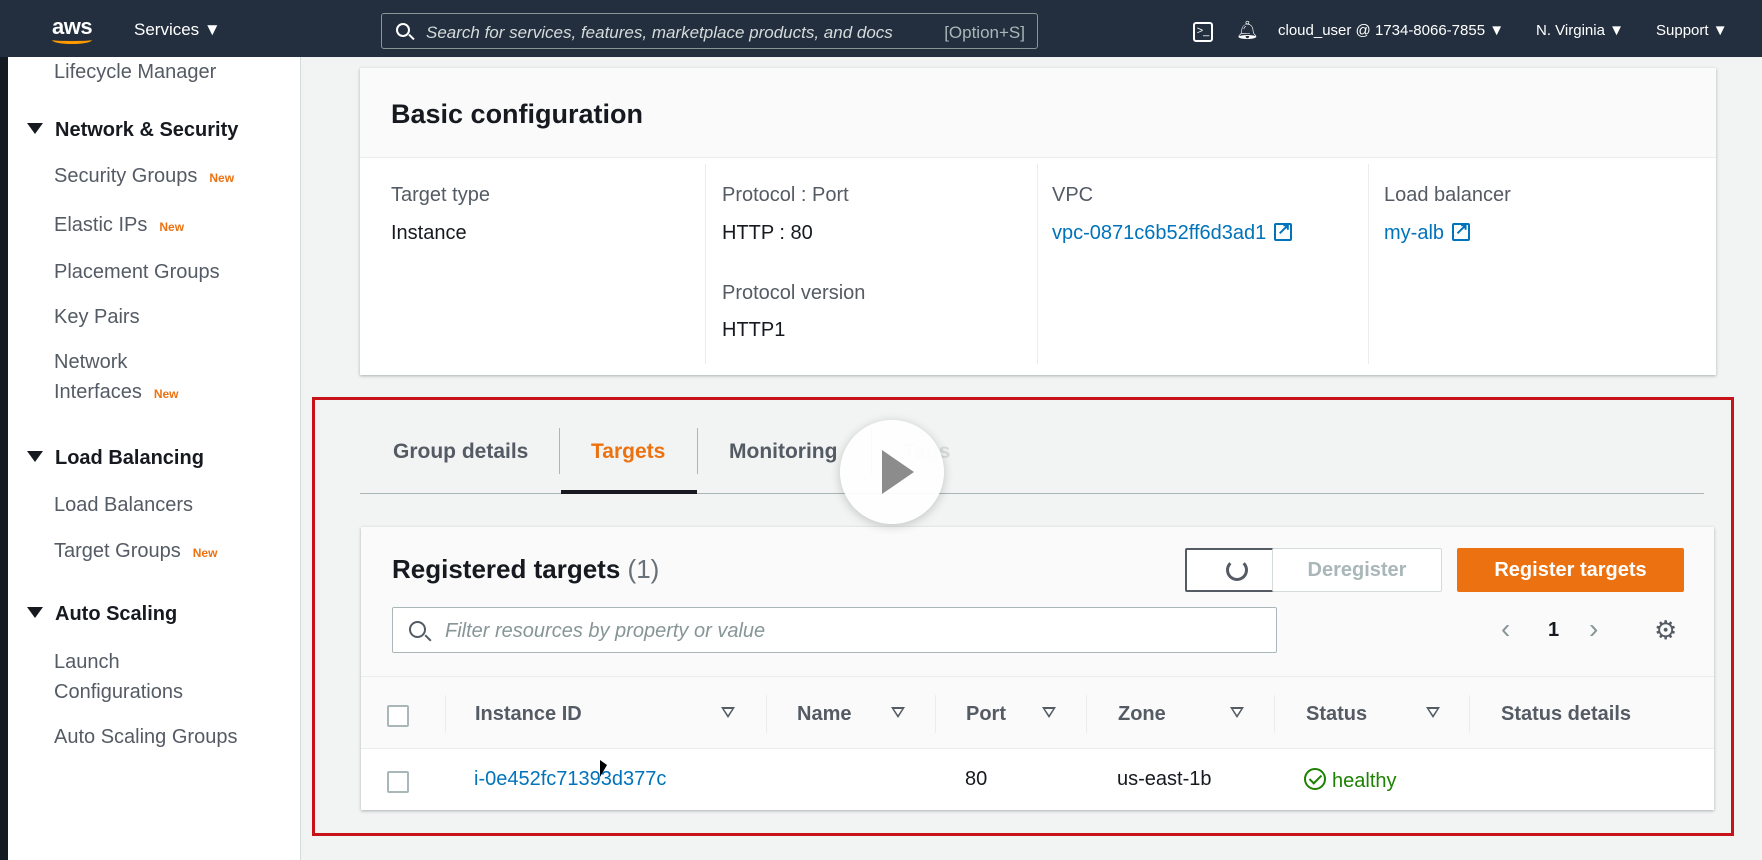 This screenshot has width=1762, height=860. Describe the element at coordinates (1364, 781) in the screenshot. I see `status-text: healthy` at that location.